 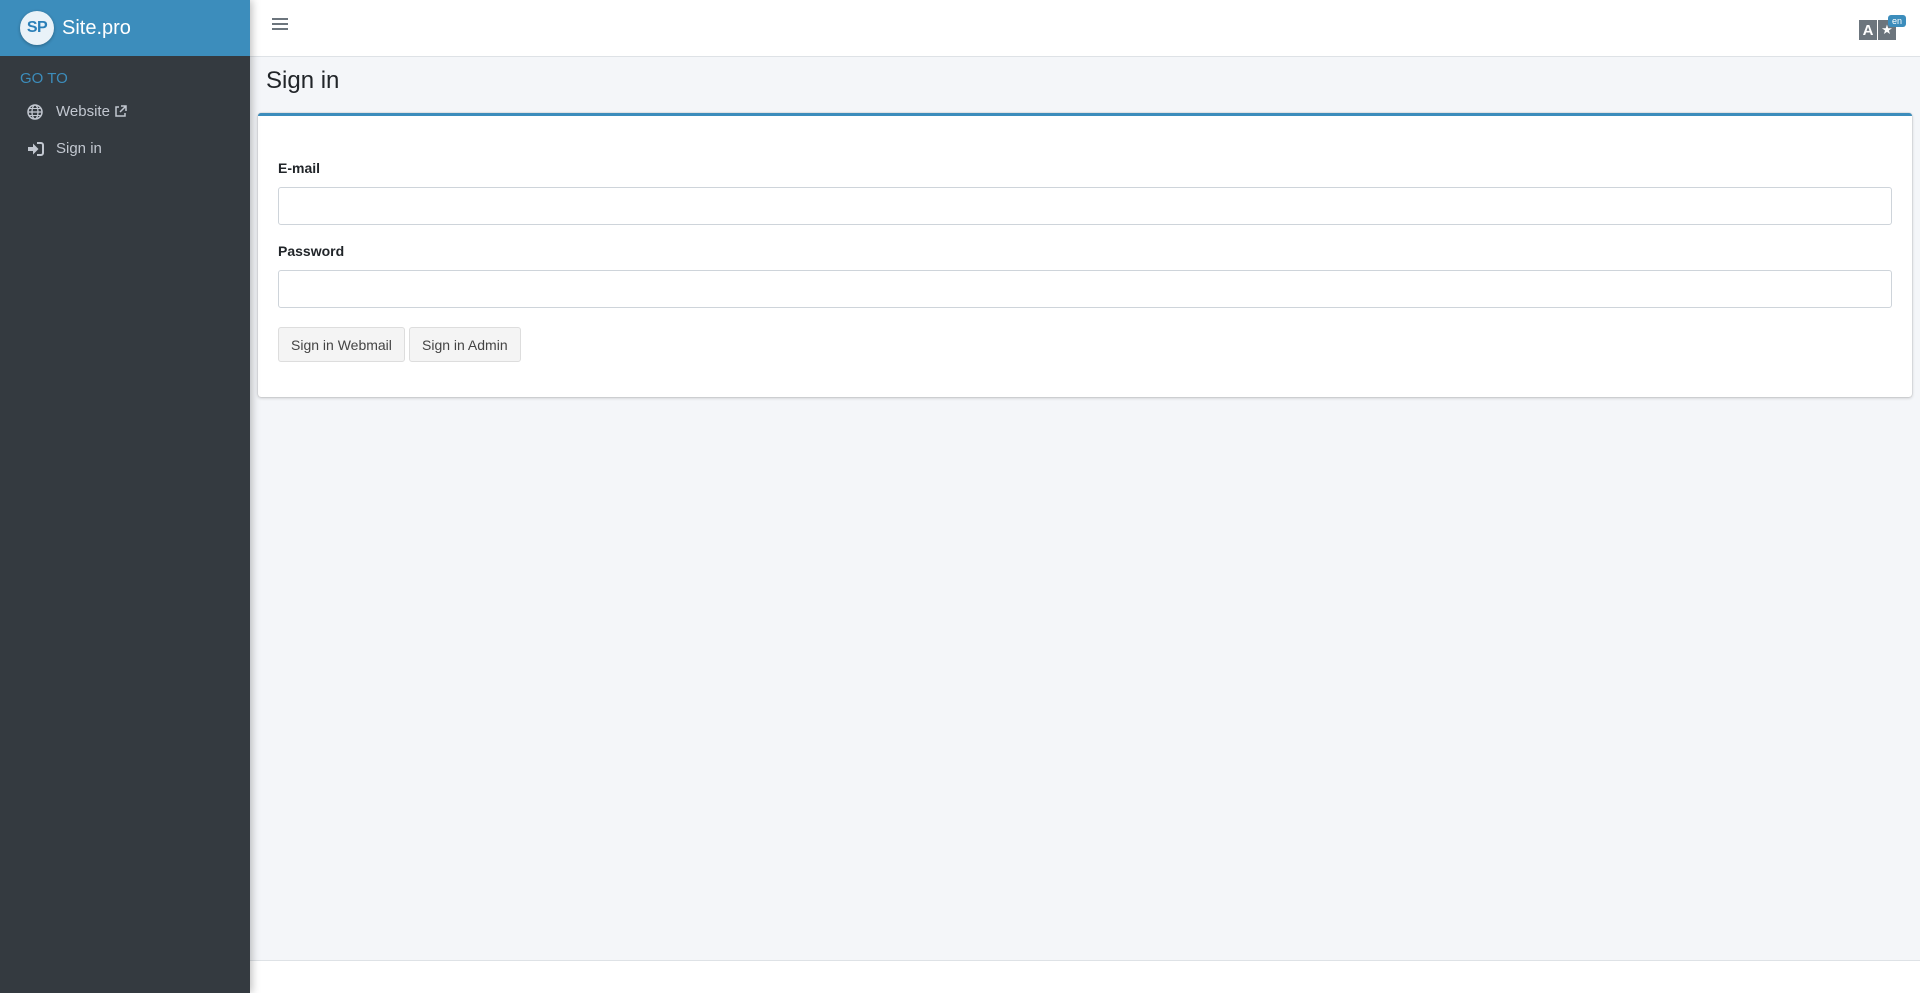 I want to click on sidebar-item-label: Sign in, so click(x=79, y=148).